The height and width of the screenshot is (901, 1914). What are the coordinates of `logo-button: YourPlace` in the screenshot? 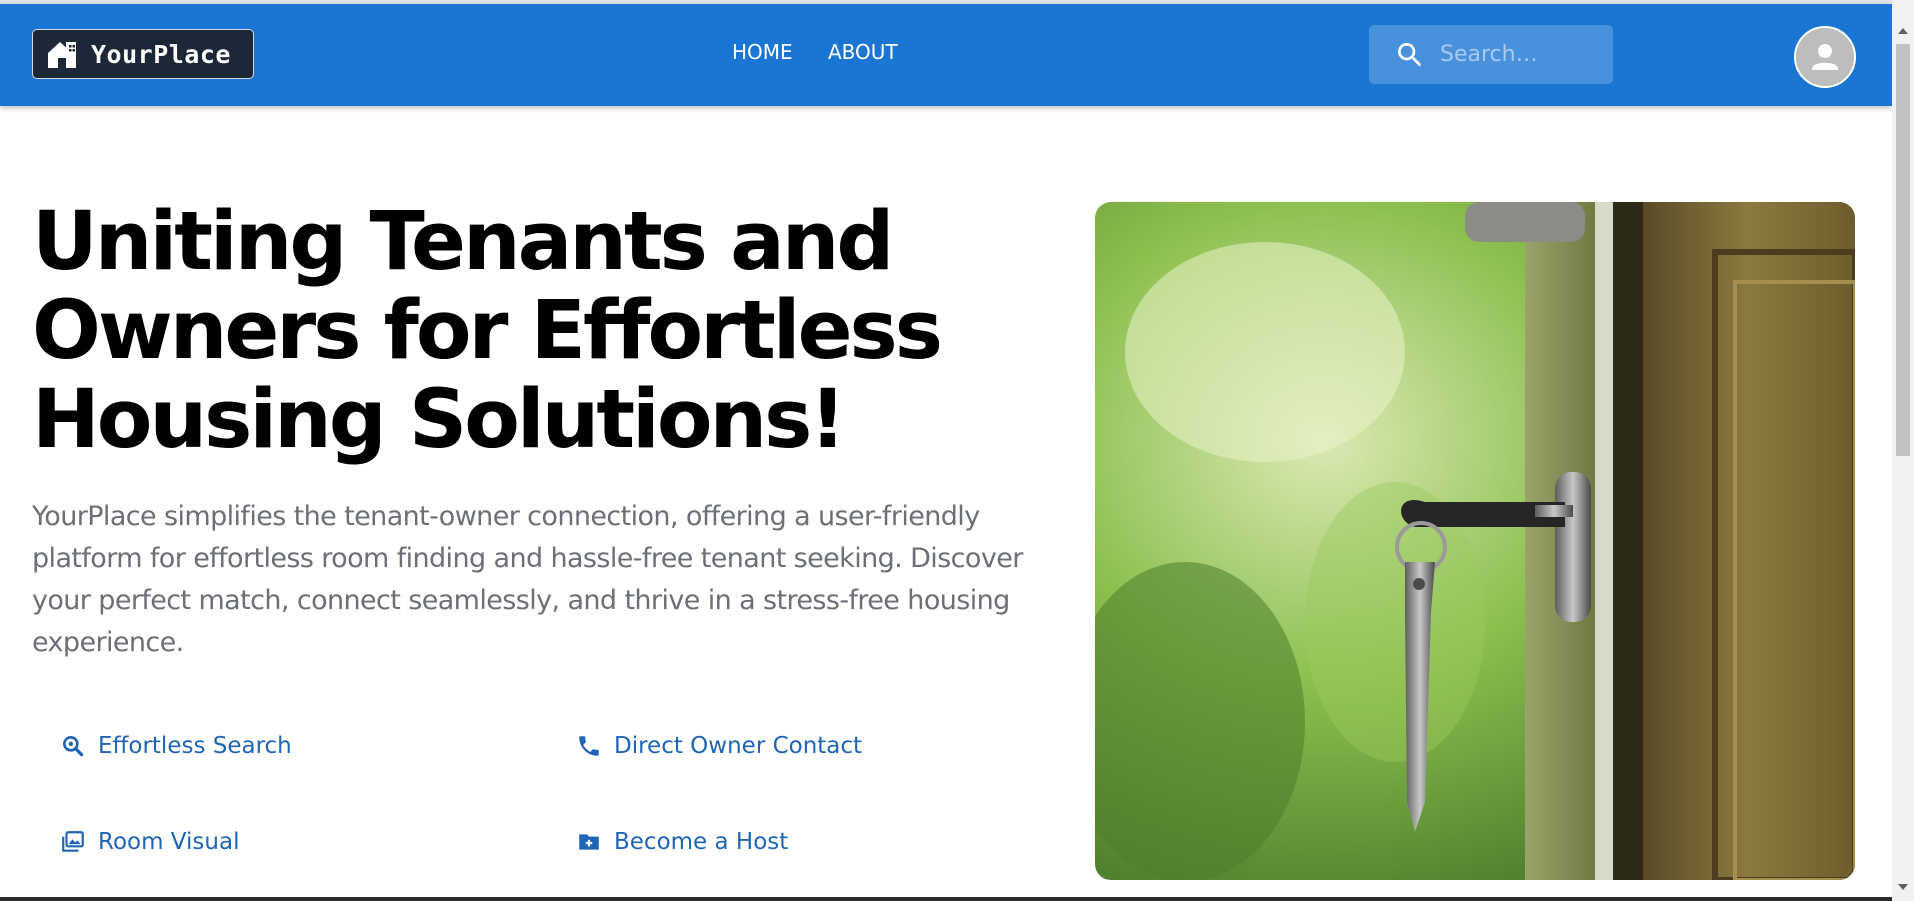 It's located at (143, 54).